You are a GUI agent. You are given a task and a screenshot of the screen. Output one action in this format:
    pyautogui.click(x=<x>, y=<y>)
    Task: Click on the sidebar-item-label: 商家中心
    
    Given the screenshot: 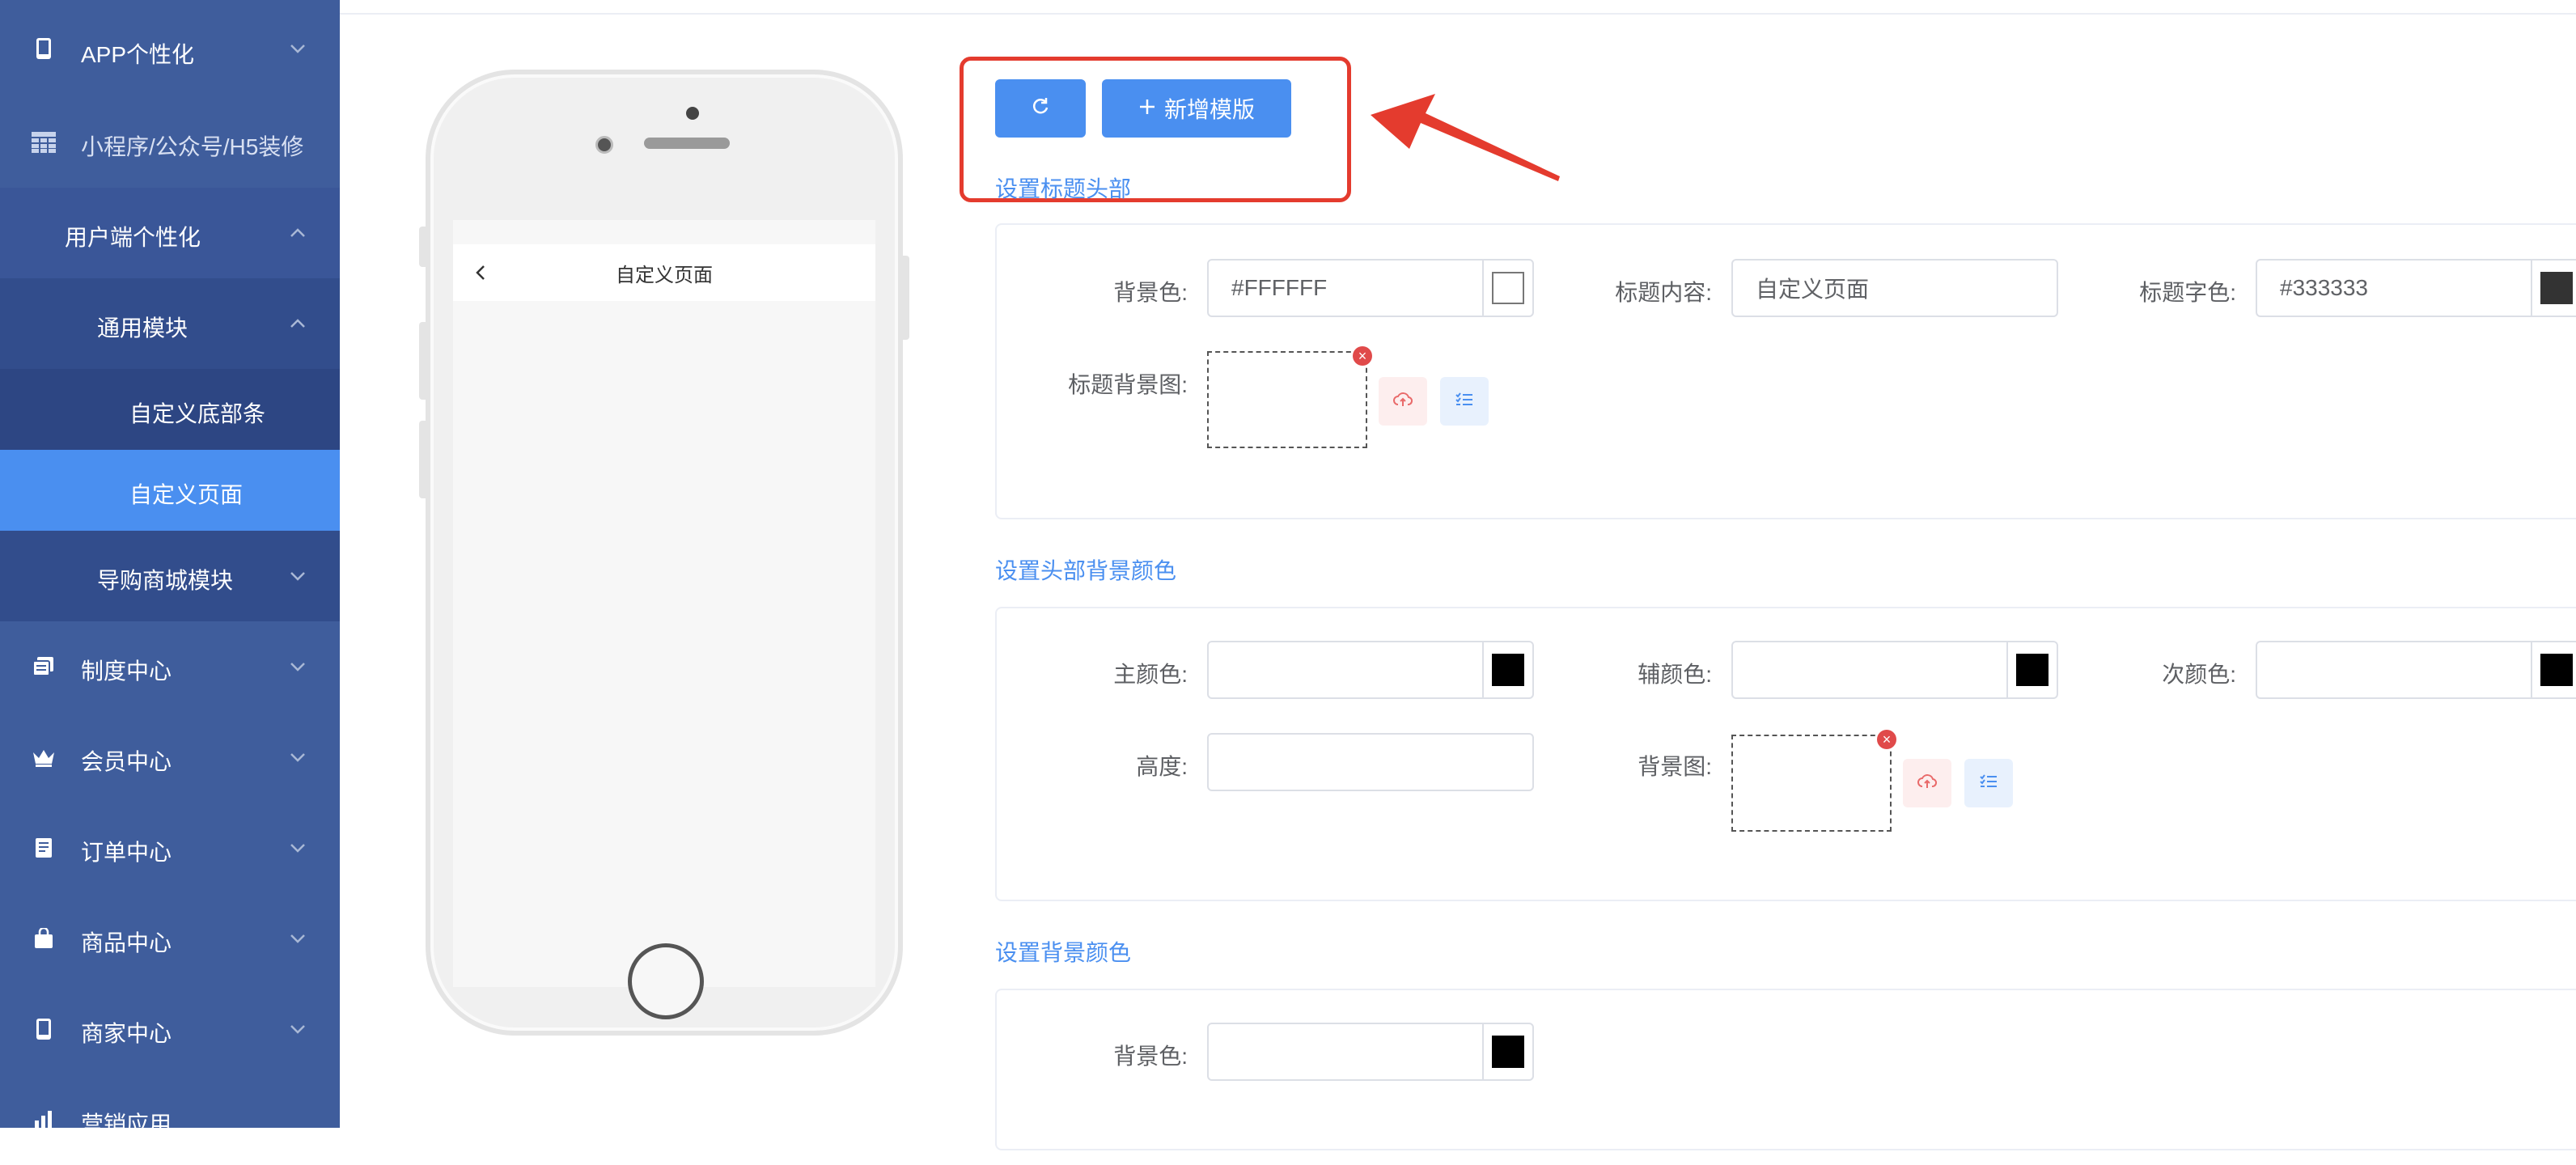 What is the action you would take?
    pyautogui.click(x=126, y=1033)
    